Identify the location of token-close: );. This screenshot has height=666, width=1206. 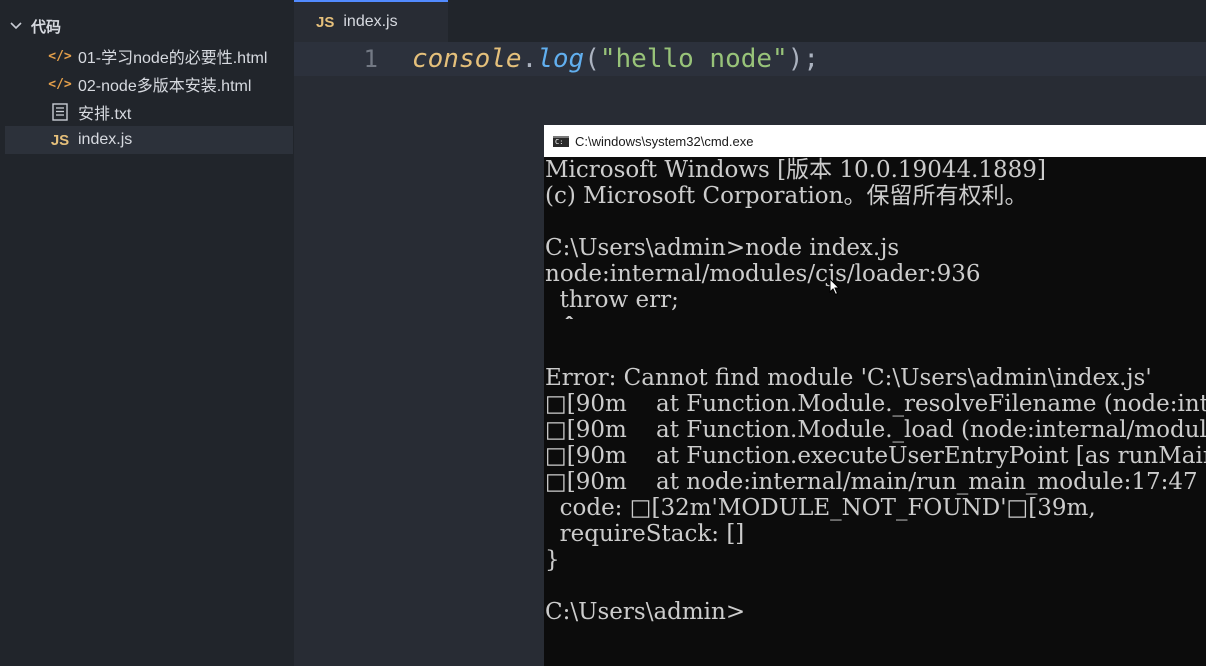
(803, 59).